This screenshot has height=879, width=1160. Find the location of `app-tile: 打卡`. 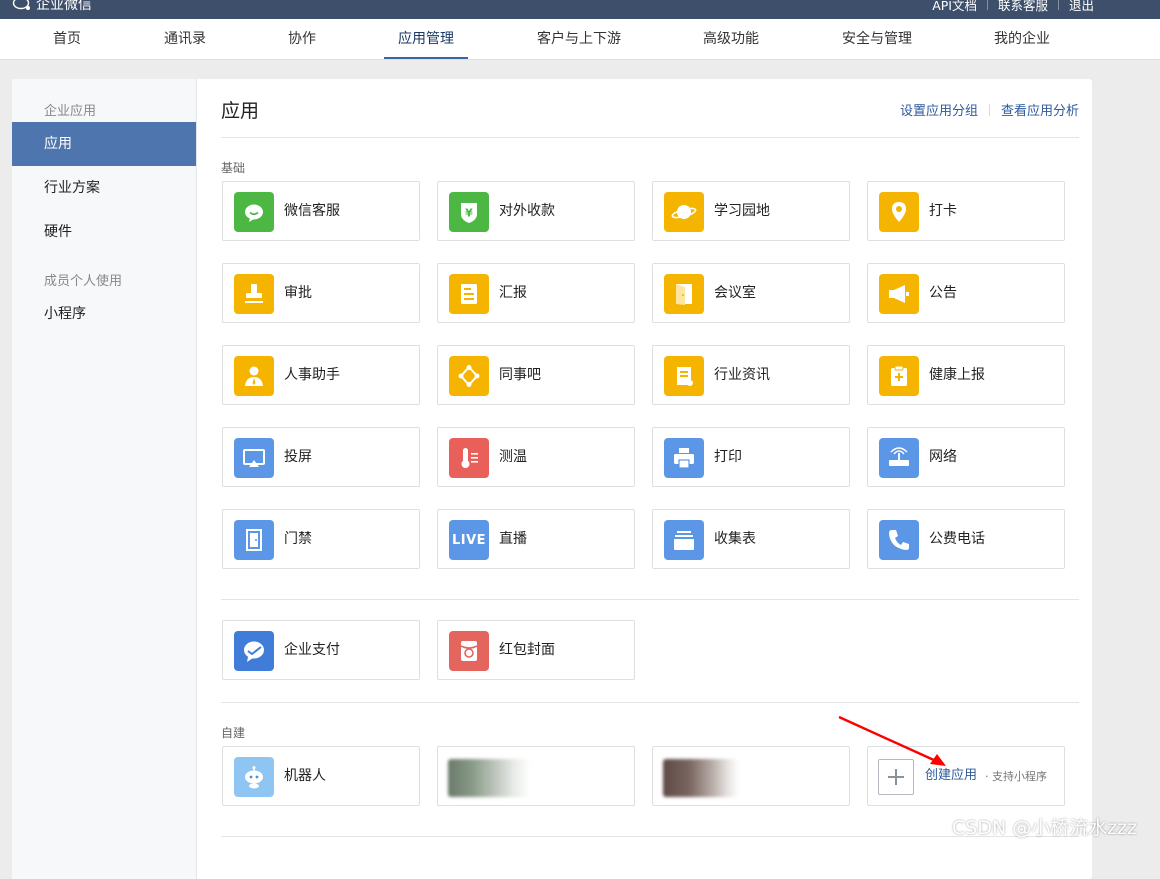

app-tile: 打卡 is located at coordinates (966, 211).